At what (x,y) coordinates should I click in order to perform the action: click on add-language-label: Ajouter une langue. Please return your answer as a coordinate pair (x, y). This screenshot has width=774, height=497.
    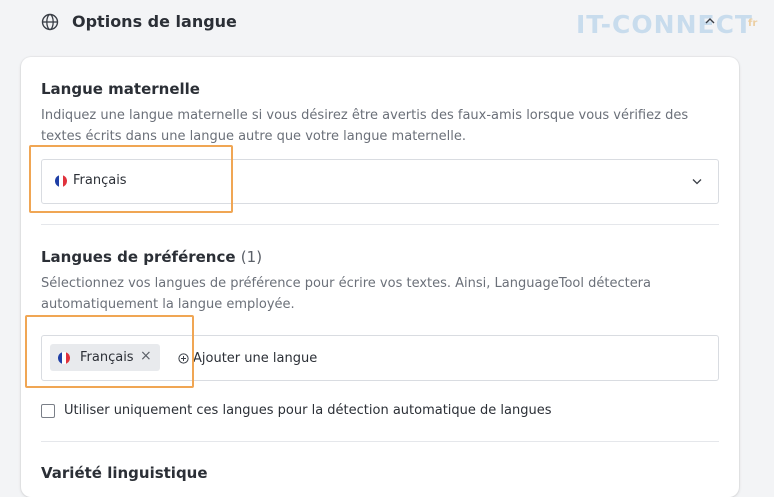
    Looking at the image, I should click on (255, 358).